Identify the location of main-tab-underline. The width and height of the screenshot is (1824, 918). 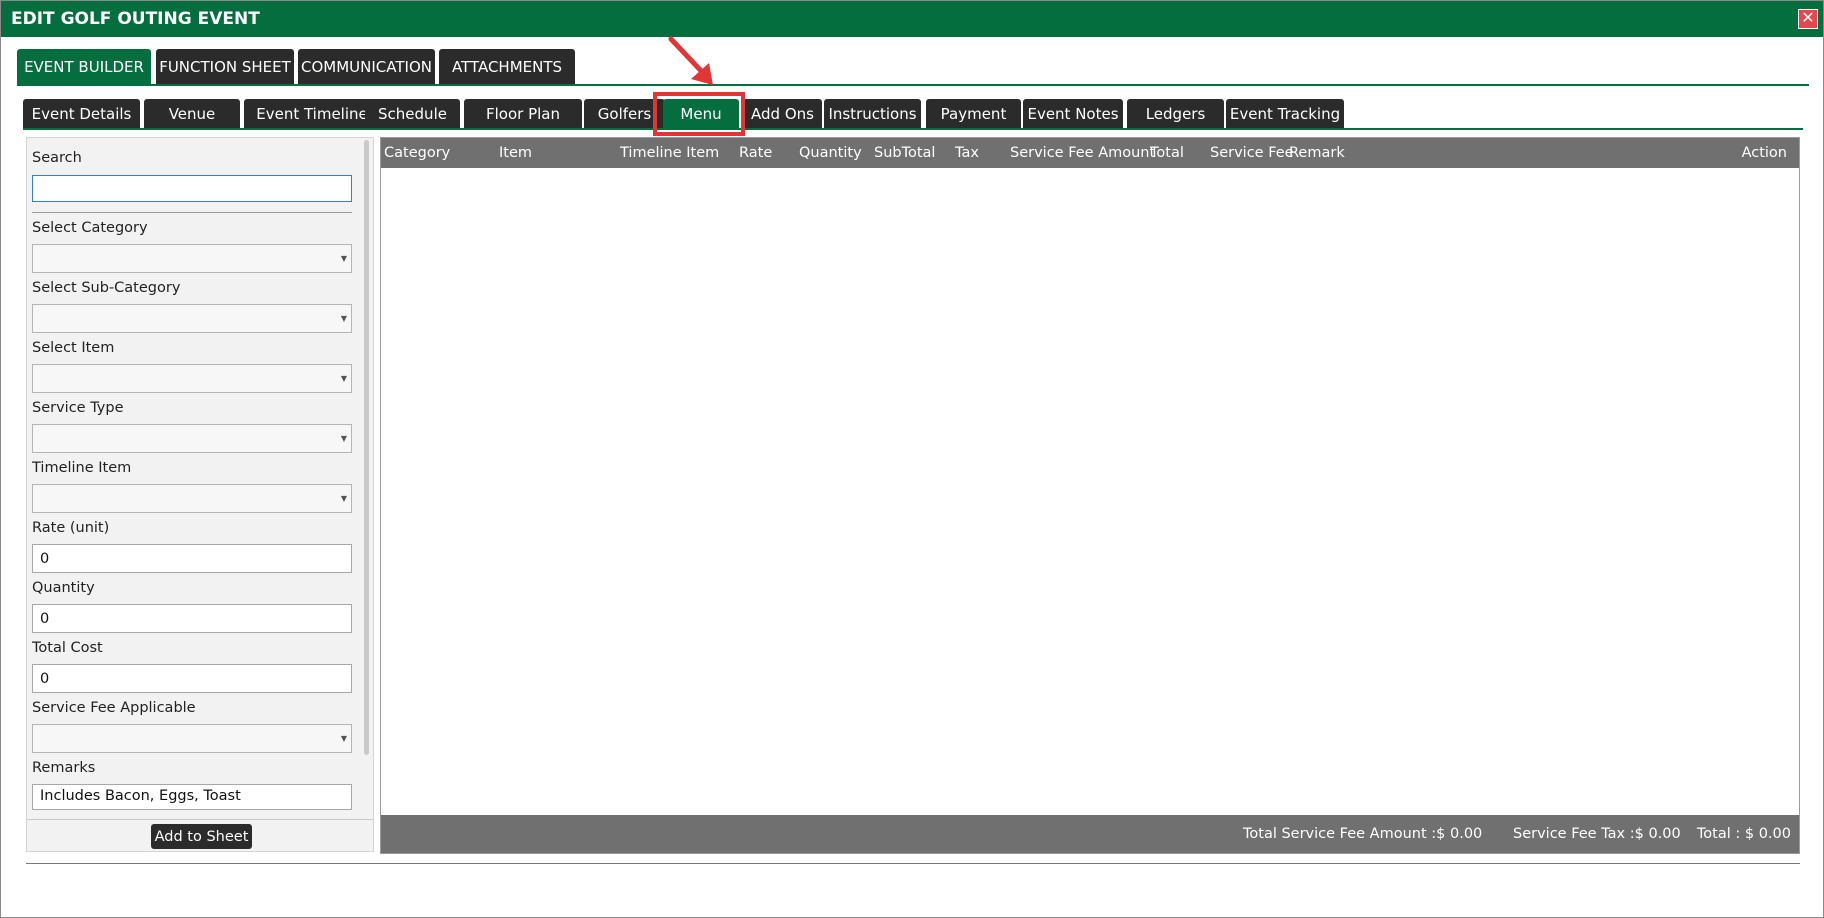
(913, 85).